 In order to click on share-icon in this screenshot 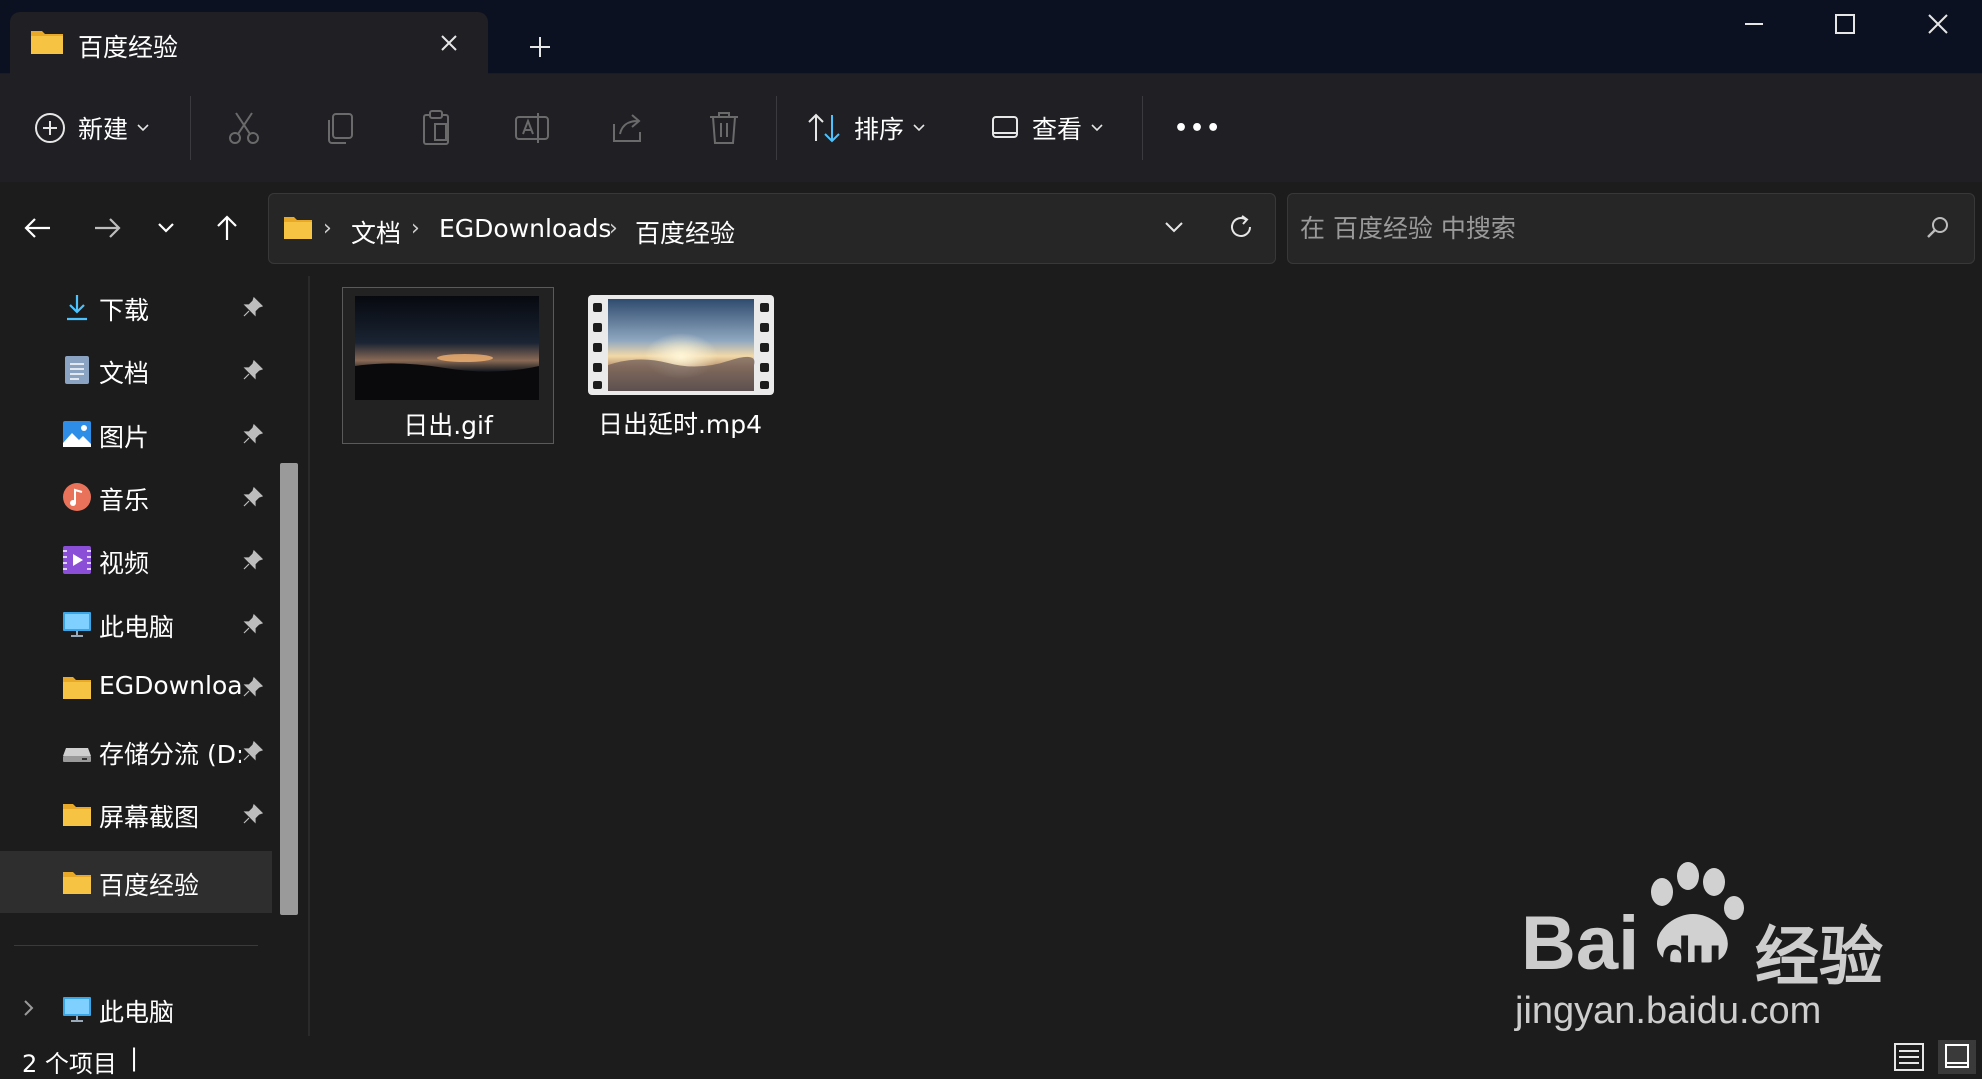, I will do `click(628, 128)`.